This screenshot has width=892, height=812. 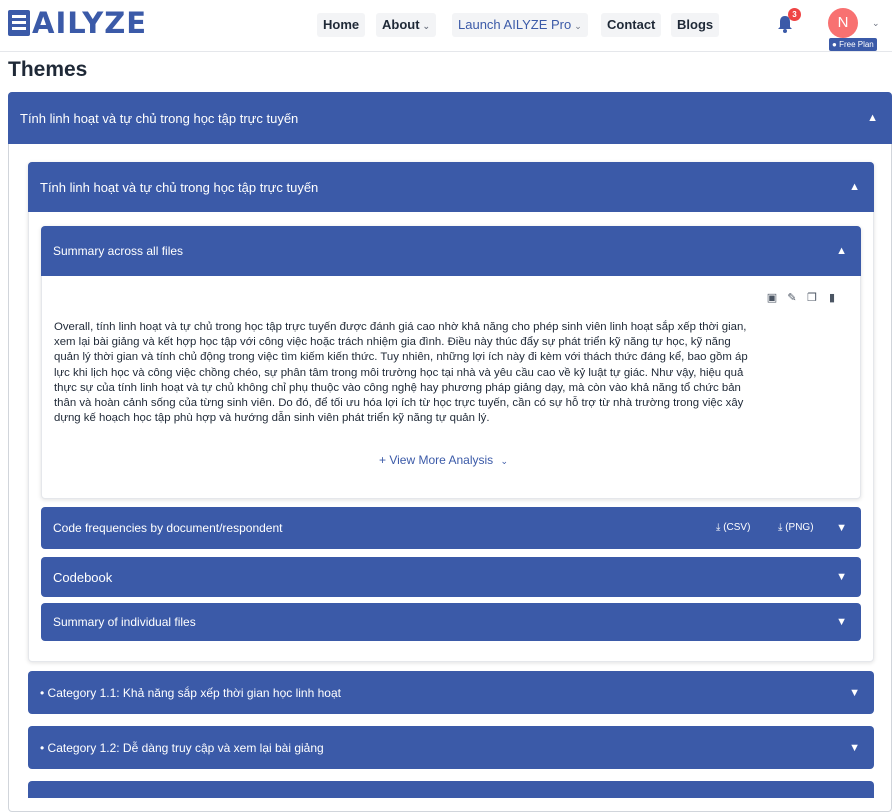 What do you see at coordinates (799, 527) in the screenshot?
I see `download-png-label: (PNG)` at bounding box center [799, 527].